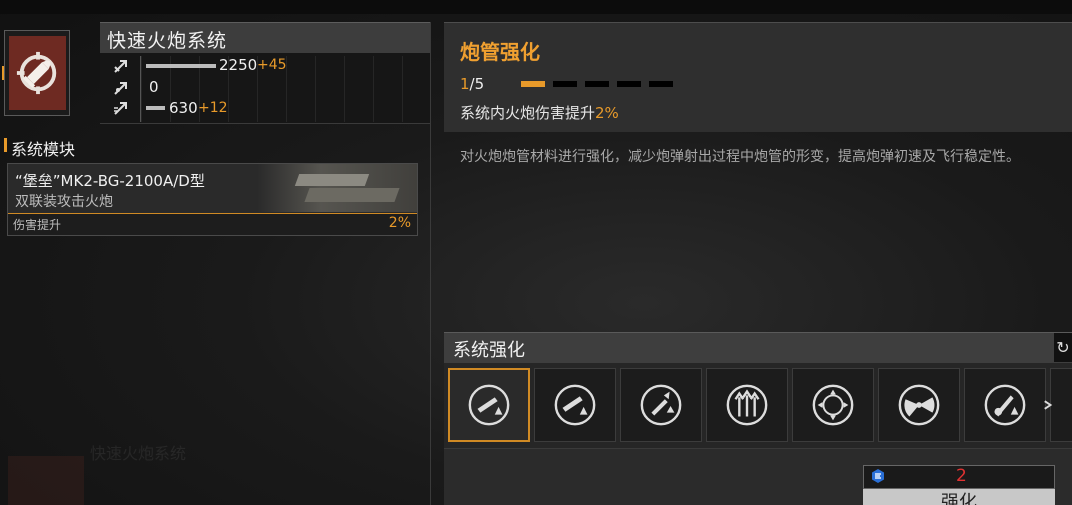  I want to click on panel-divider, so click(430, 263).